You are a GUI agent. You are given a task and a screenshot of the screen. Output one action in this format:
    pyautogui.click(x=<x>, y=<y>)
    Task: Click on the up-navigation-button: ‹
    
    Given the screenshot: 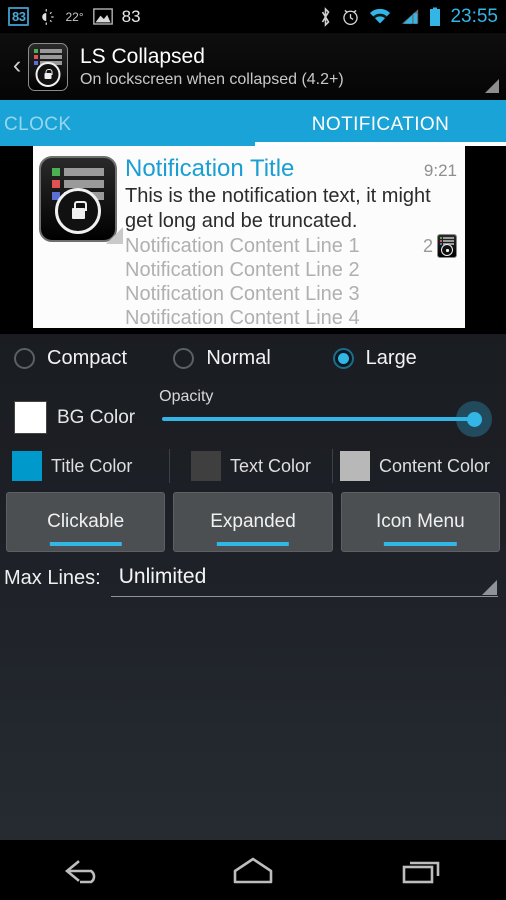 What is the action you would take?
    pyautogui.click(x=17, y=67)
    